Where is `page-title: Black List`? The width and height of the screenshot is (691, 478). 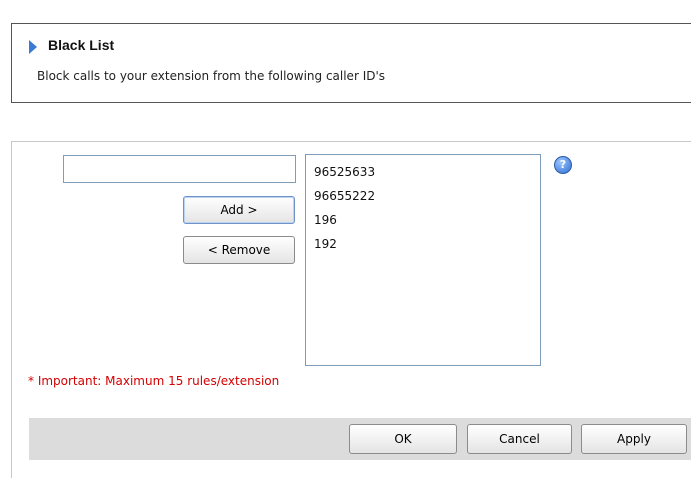
page-title: Black List is located at coordinates (81, 45).